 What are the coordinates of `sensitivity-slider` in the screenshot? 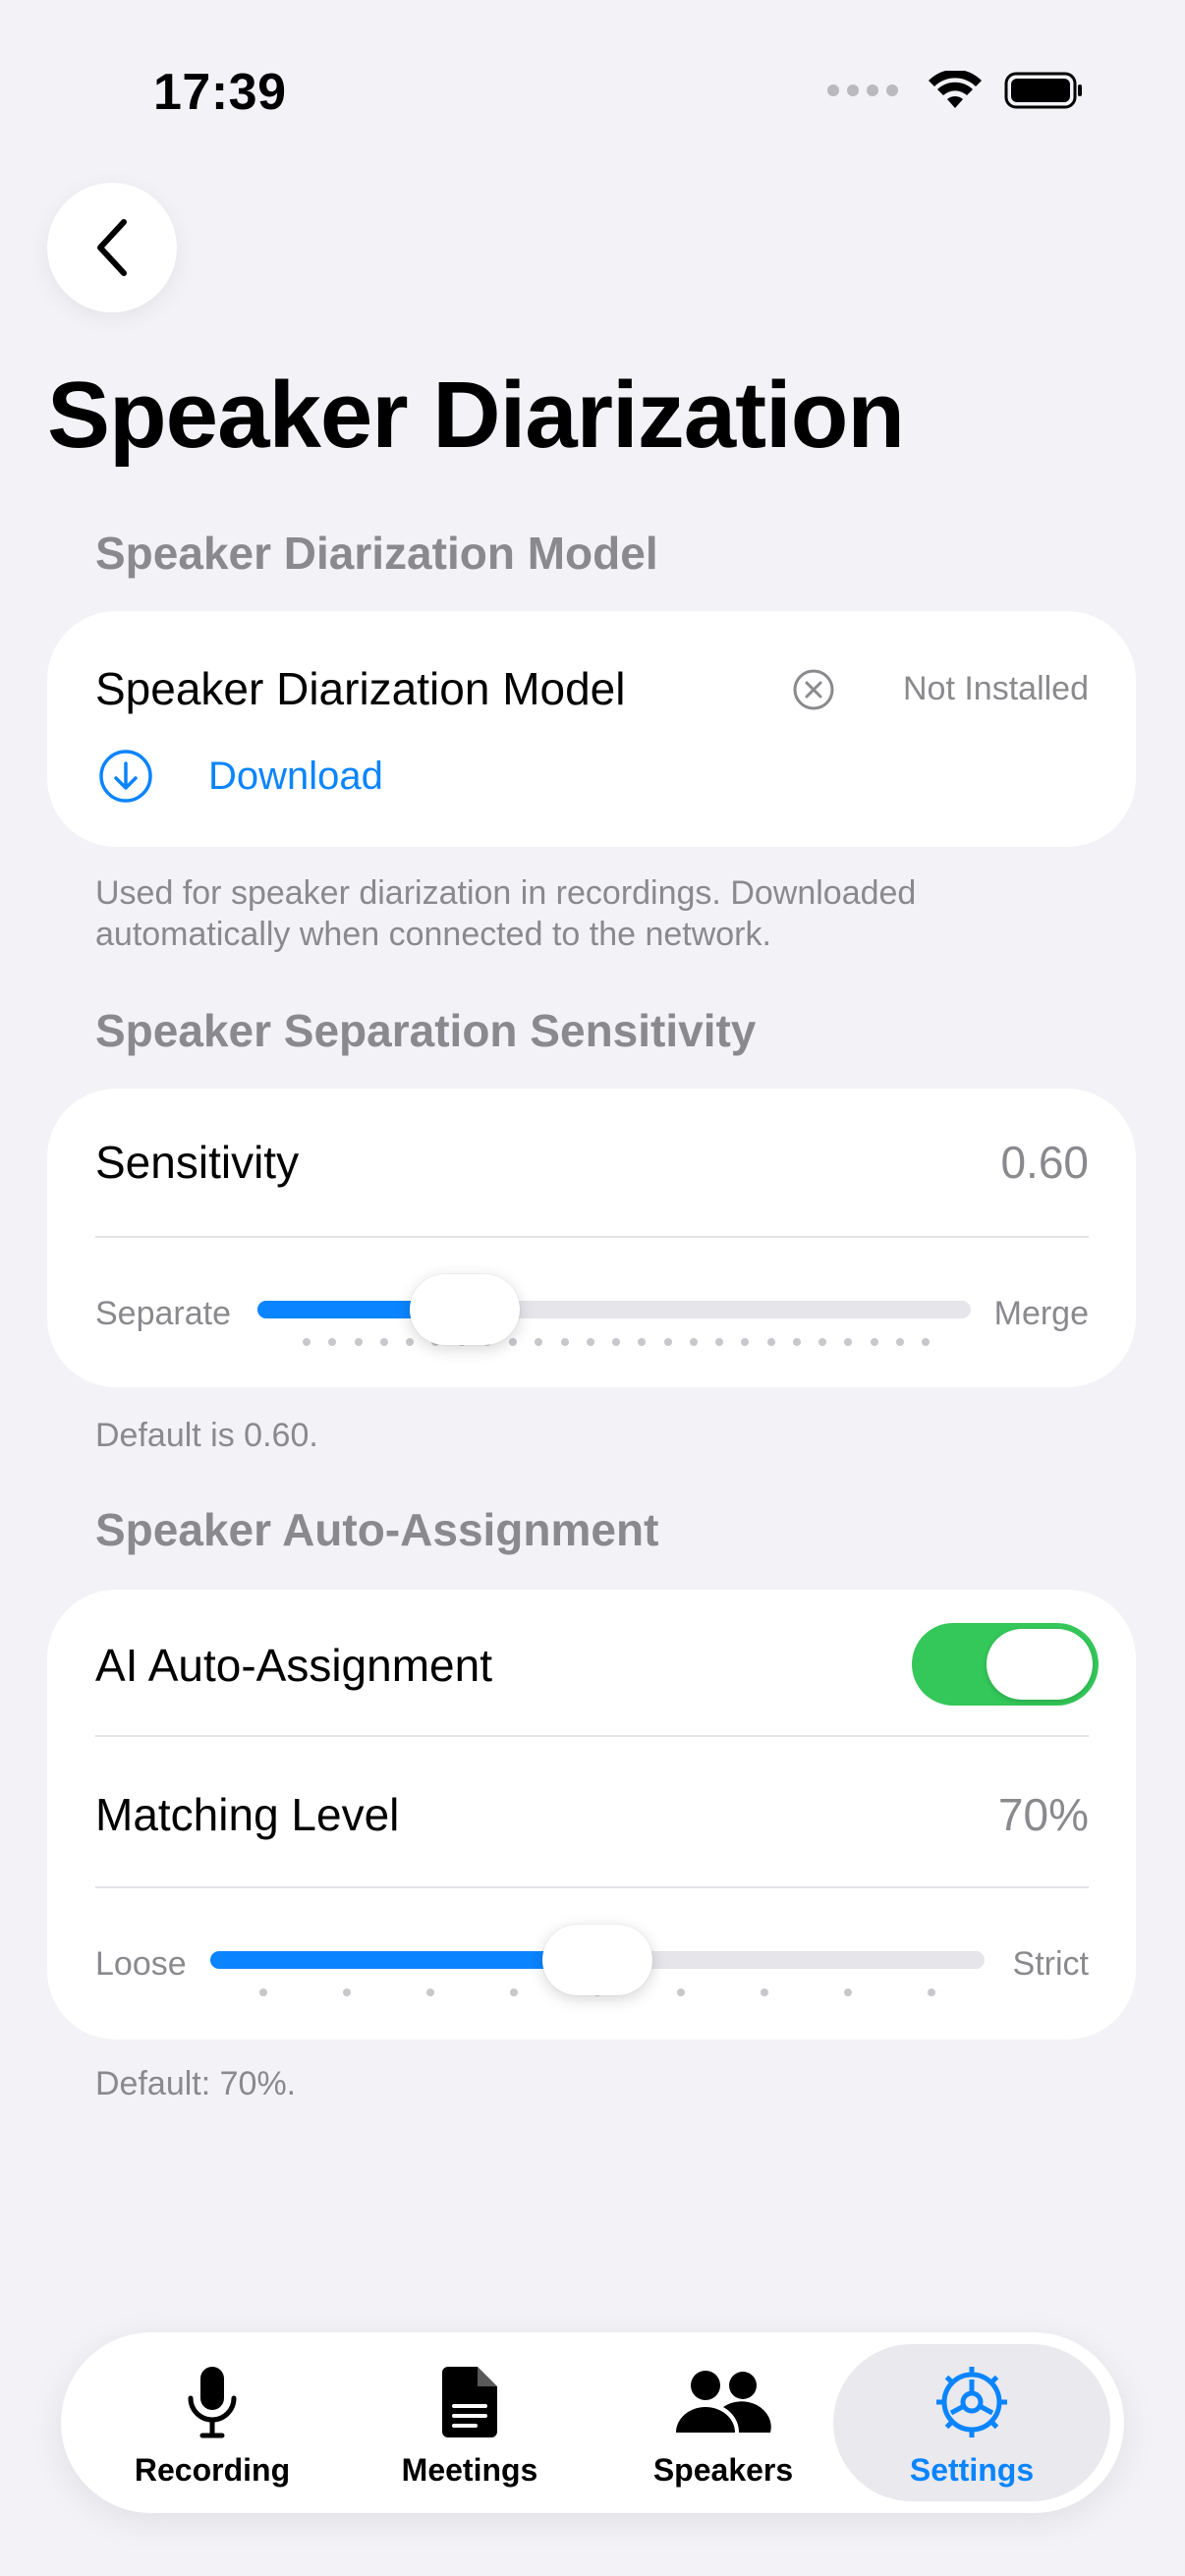 It's located at (614, 1309).